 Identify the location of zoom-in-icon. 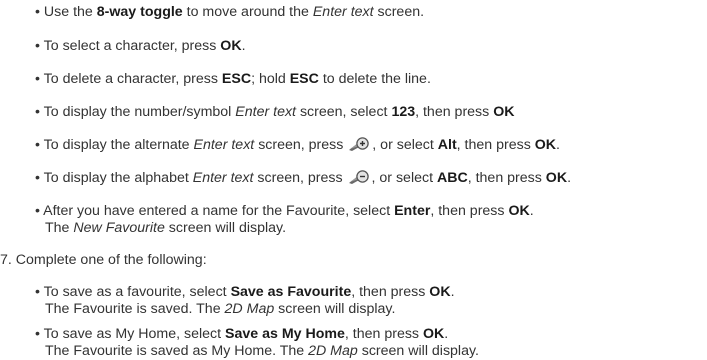
(359, 144).